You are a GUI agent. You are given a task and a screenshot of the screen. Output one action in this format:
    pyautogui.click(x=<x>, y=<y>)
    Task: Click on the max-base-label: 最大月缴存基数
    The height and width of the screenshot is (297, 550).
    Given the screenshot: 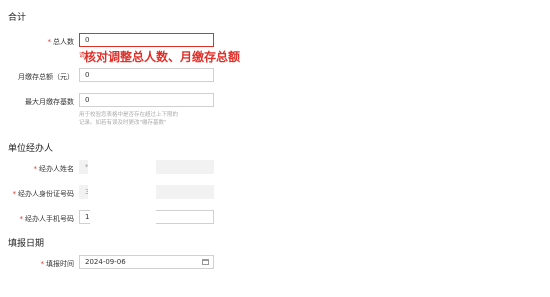 What is the action you would take?
    pyautogui.click(x=49, y=102)
    